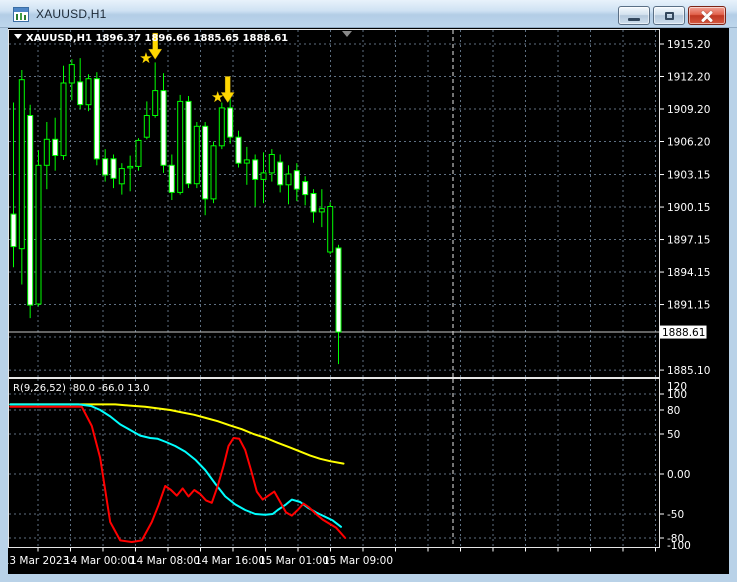  Describe the element at coordinates (688, 110) in the screenshot. I see `price-axis-label: 1909.20` at that location.